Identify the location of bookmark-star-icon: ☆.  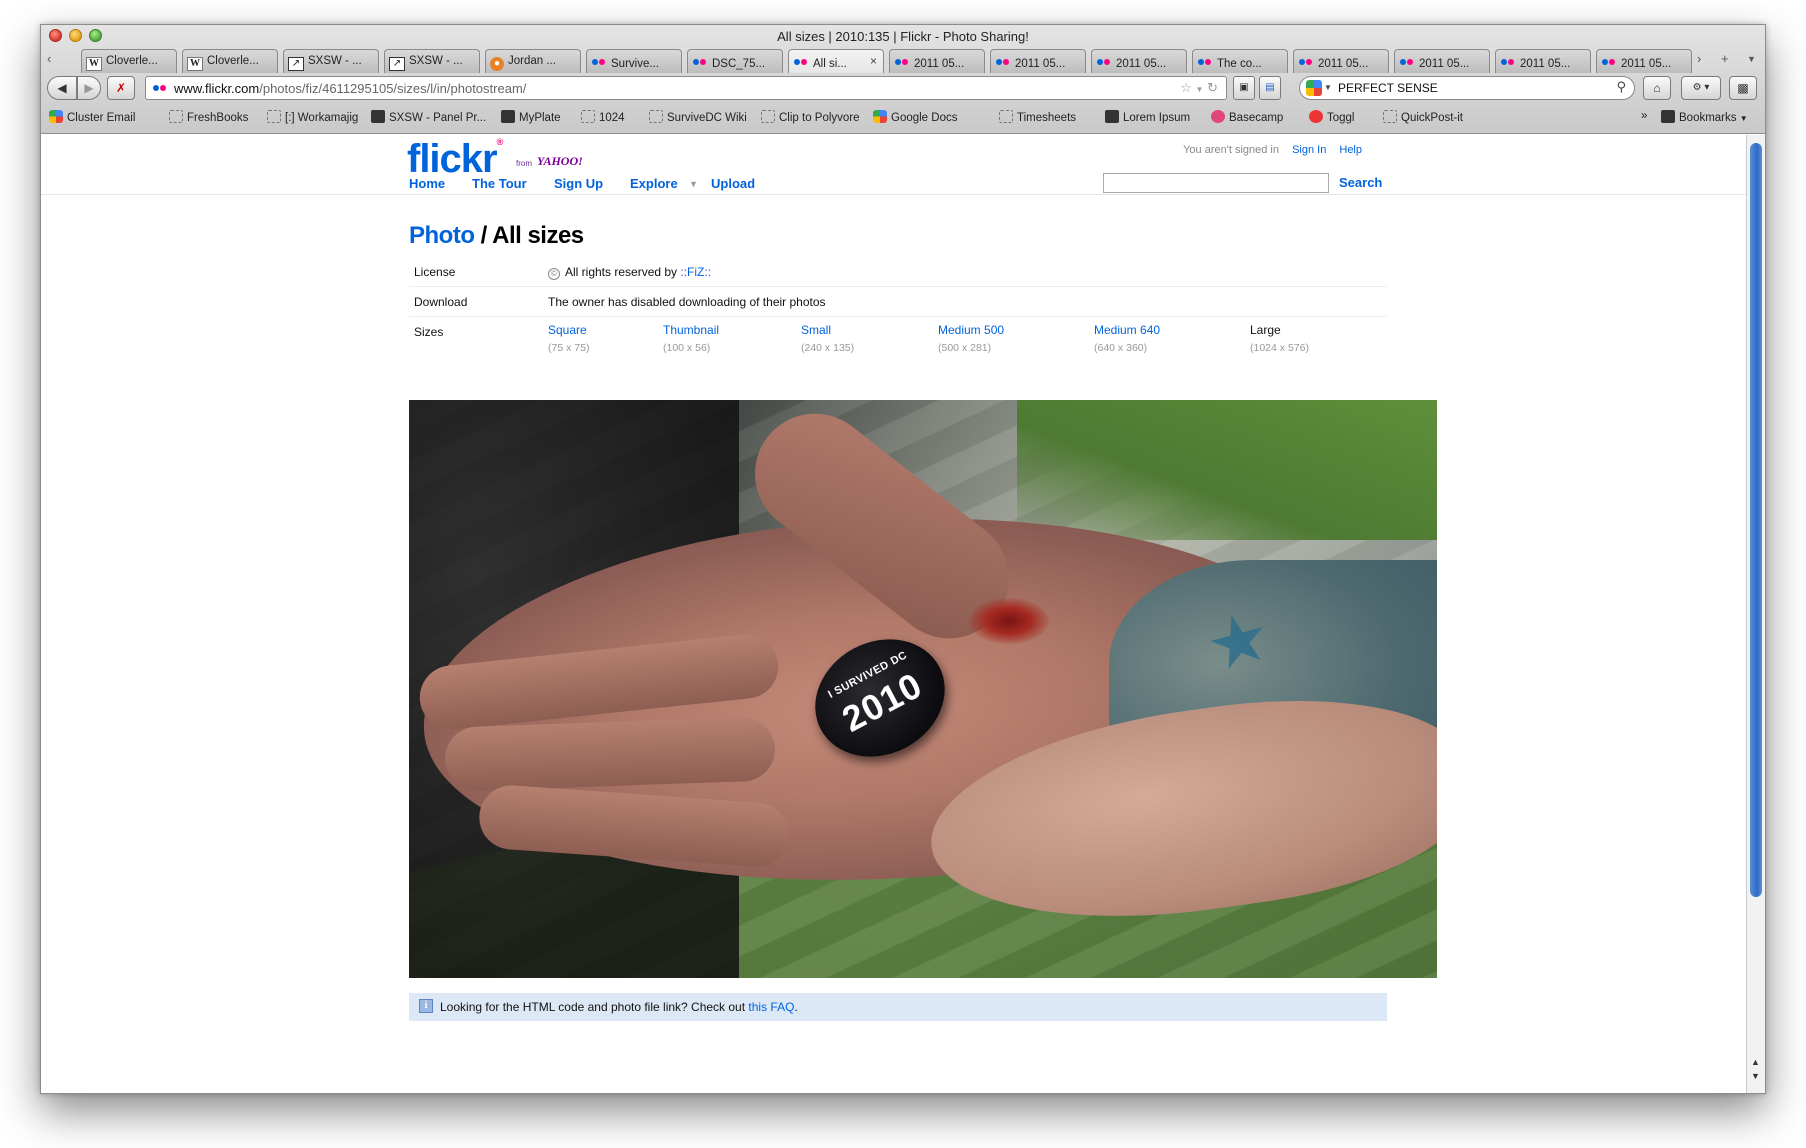
(1186, 87).